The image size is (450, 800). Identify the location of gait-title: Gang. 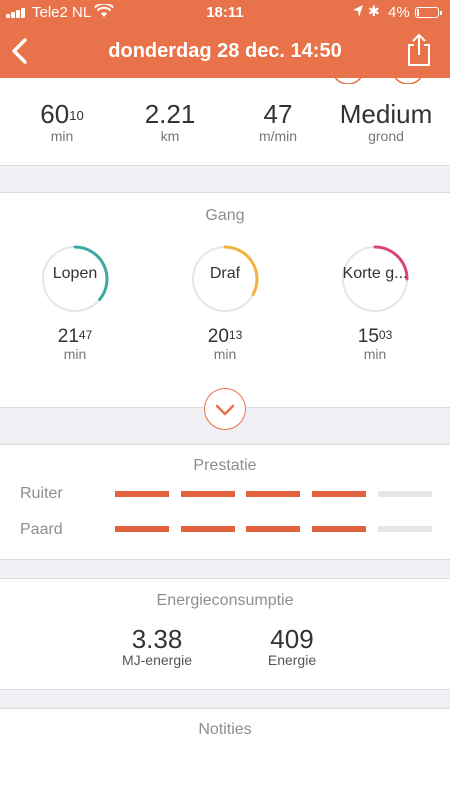
(225, 215).